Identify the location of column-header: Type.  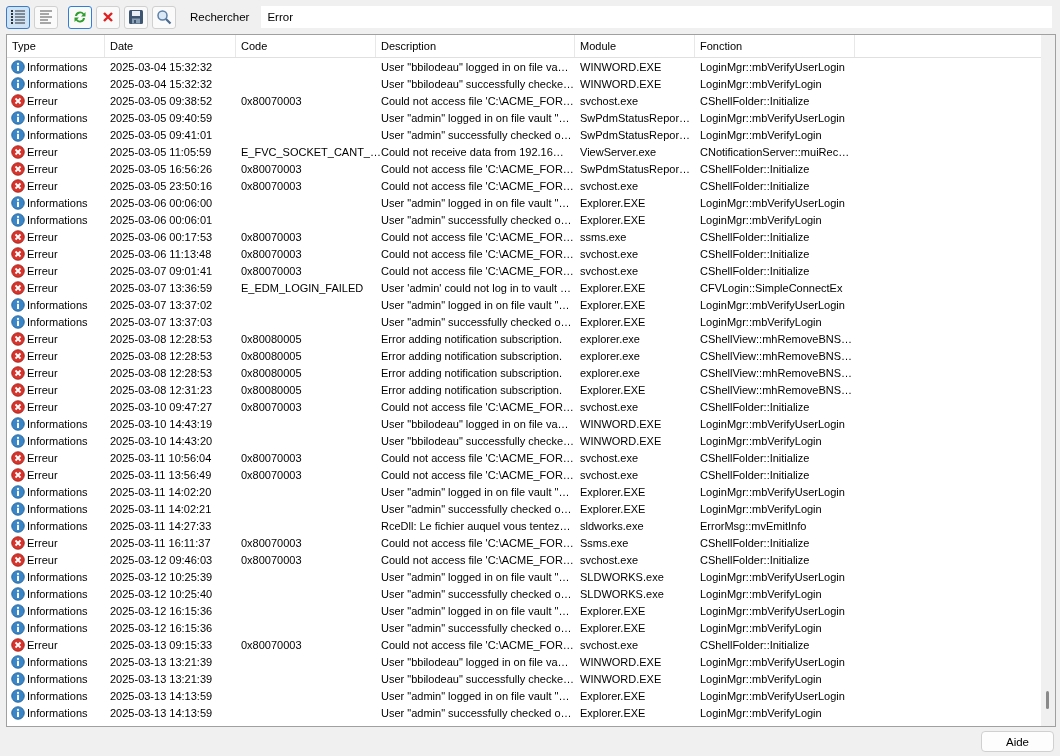
(56, 46).